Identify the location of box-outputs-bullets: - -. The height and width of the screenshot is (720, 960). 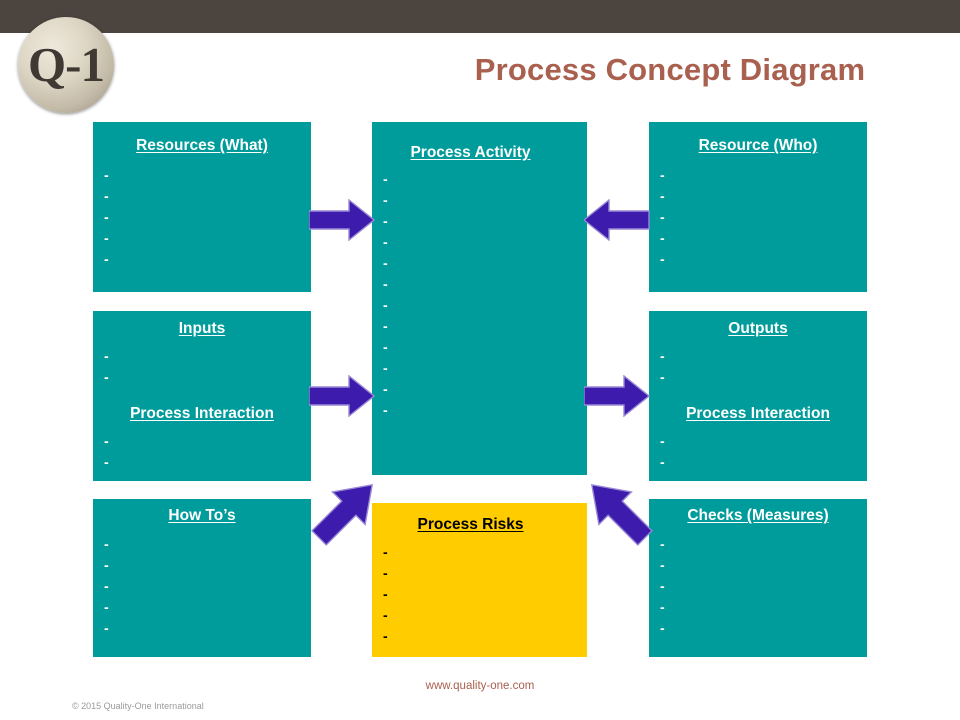
(758, 370).